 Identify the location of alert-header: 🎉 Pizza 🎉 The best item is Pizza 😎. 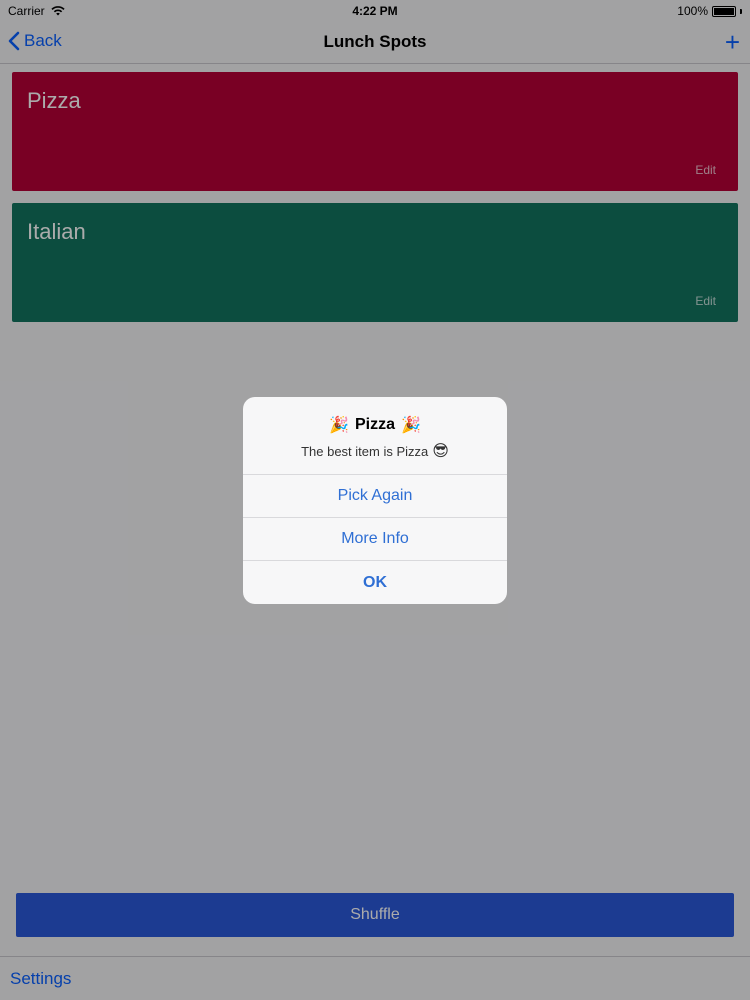
(375, 436).